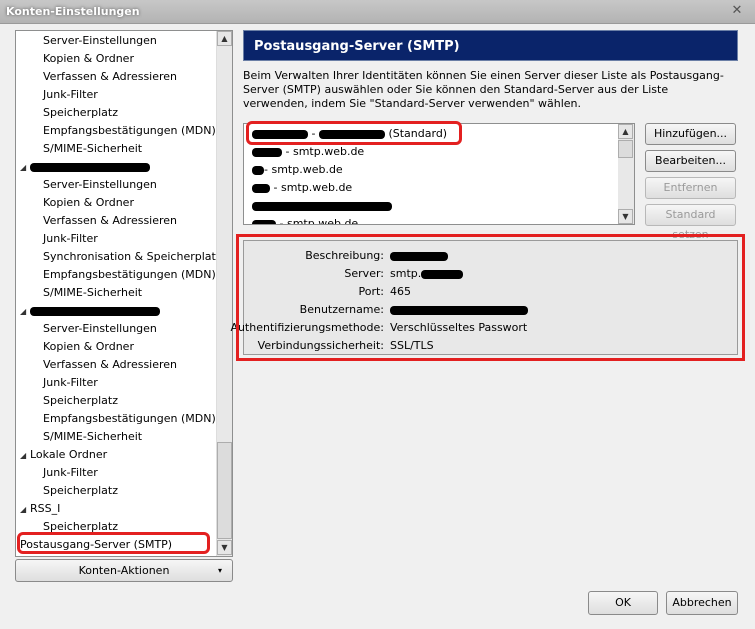 The width and height of the screenshot is (755, 629). Describe the element at coordinates (354, 133) in the screenshot. I see `default-server-highlight-annotation` at that location.